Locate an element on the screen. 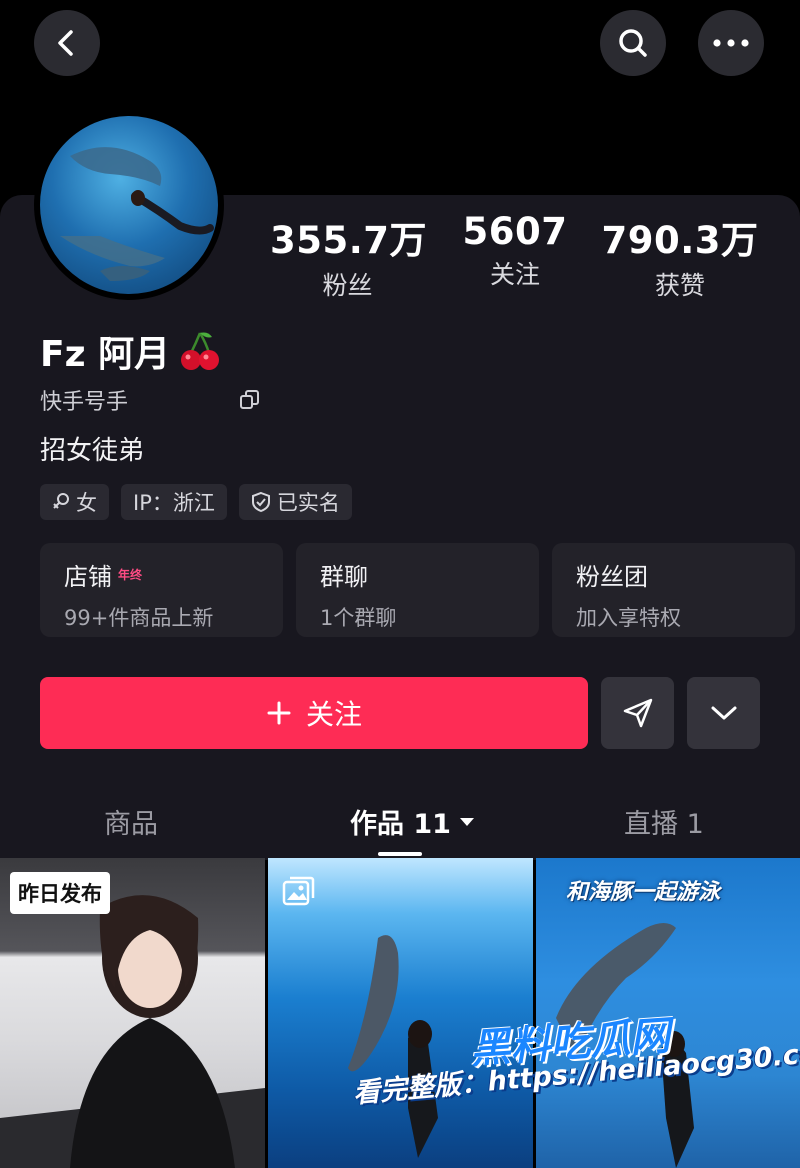  post-thumbnail is located at coordinates (400, 1013).